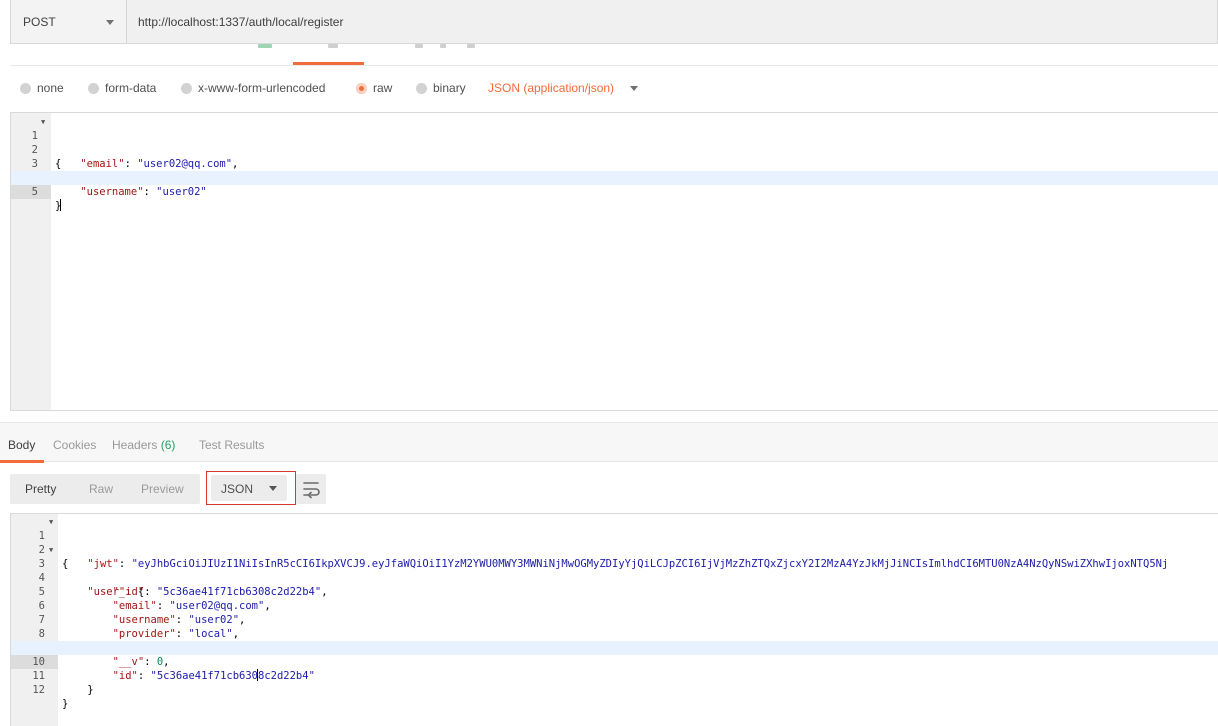  Describe the element at coordinates (361, 88) in the screenshot. I see `radio-checked-icon` at that location.